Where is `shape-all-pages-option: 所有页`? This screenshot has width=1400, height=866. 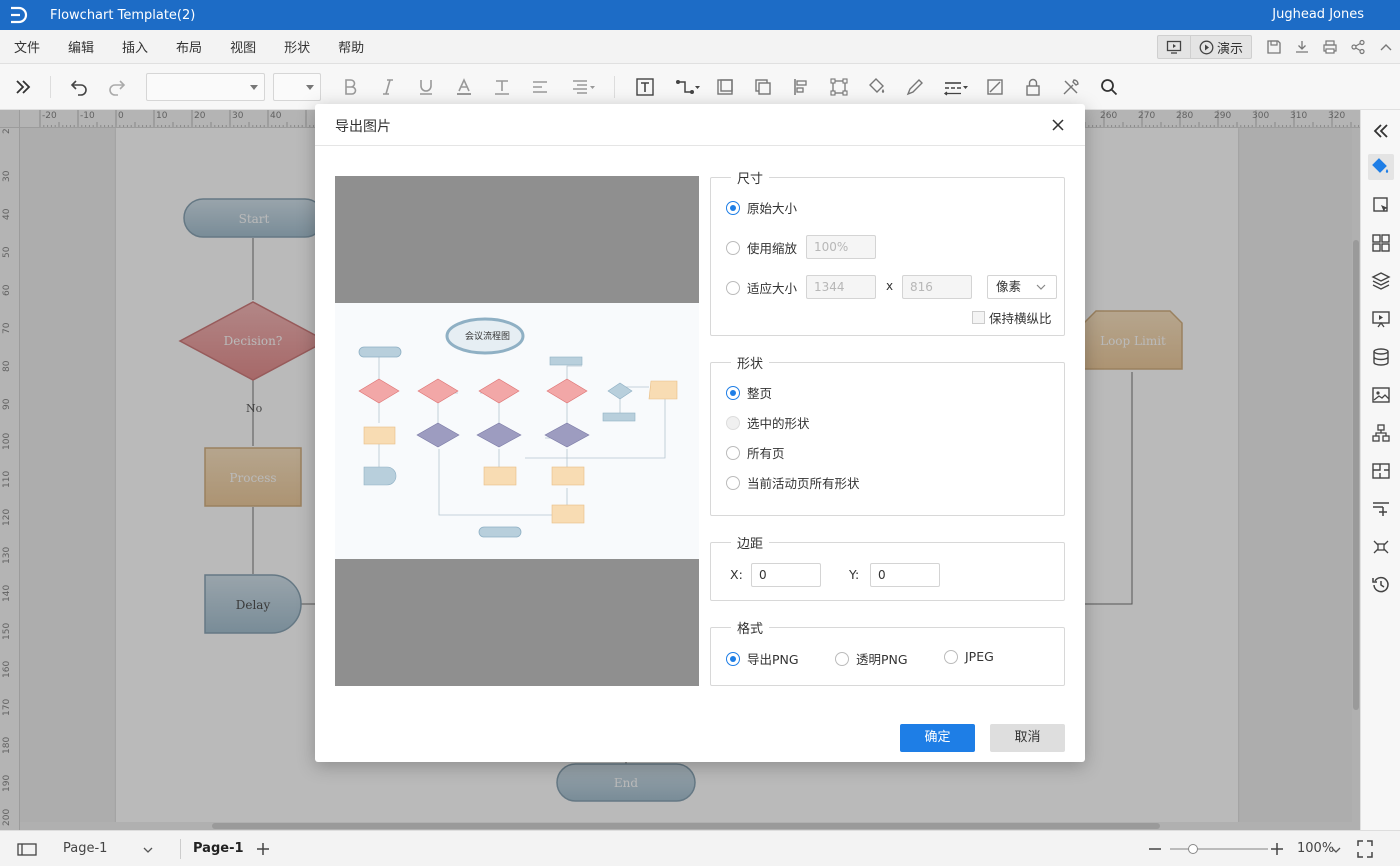
shape-all-pages-option: 所有页 is located at coordinates (755, 452).